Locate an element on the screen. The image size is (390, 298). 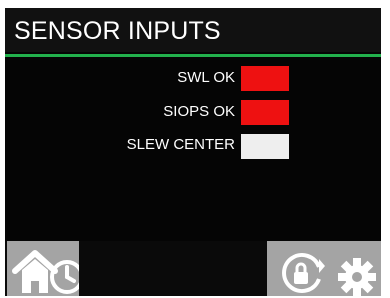
title-divider is located at coordinates (193, 55).